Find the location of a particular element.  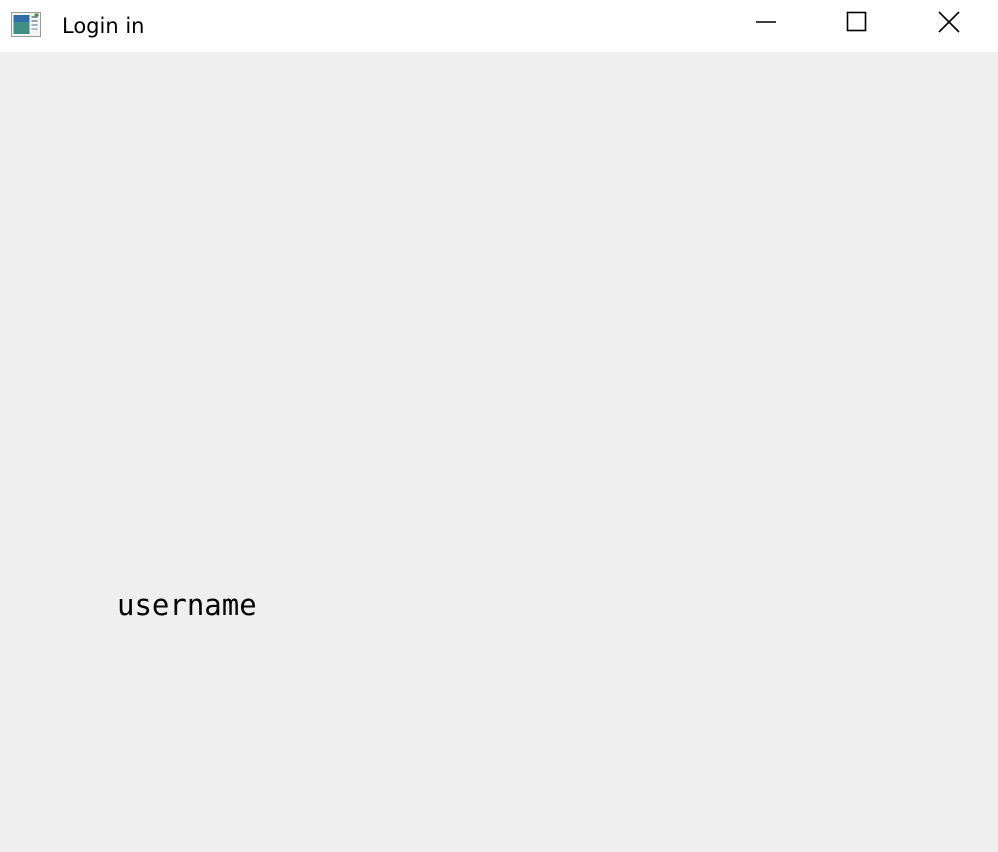

maximize-icon is located at coordinates (857, 24).